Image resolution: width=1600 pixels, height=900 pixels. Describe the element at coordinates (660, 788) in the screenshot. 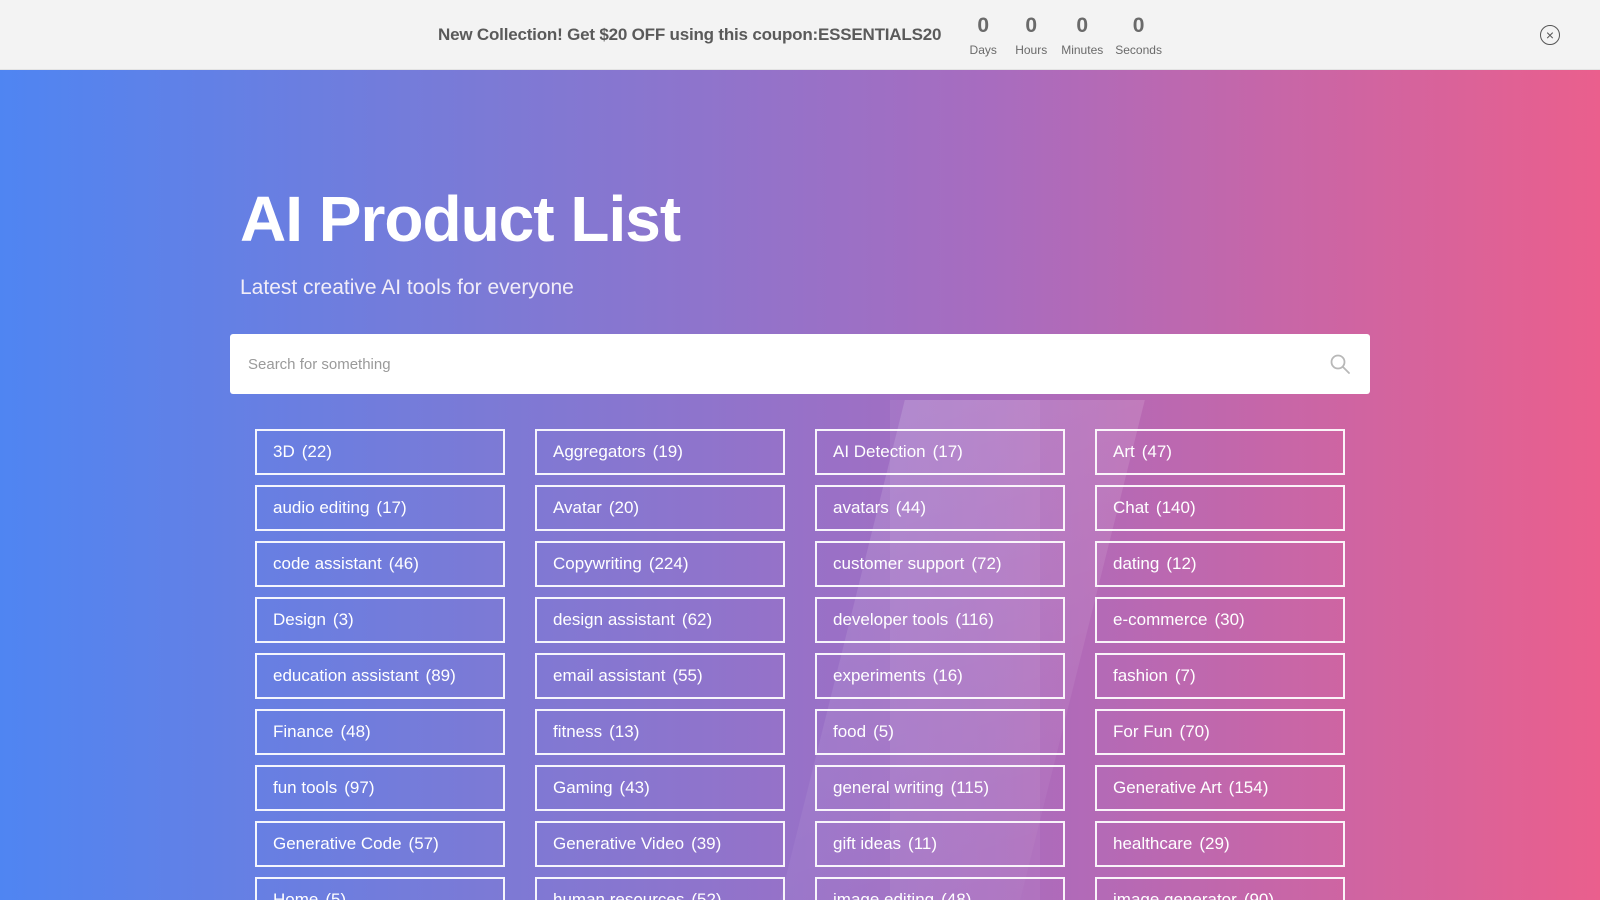

I see `category-button: Gaming (43)` at that location.